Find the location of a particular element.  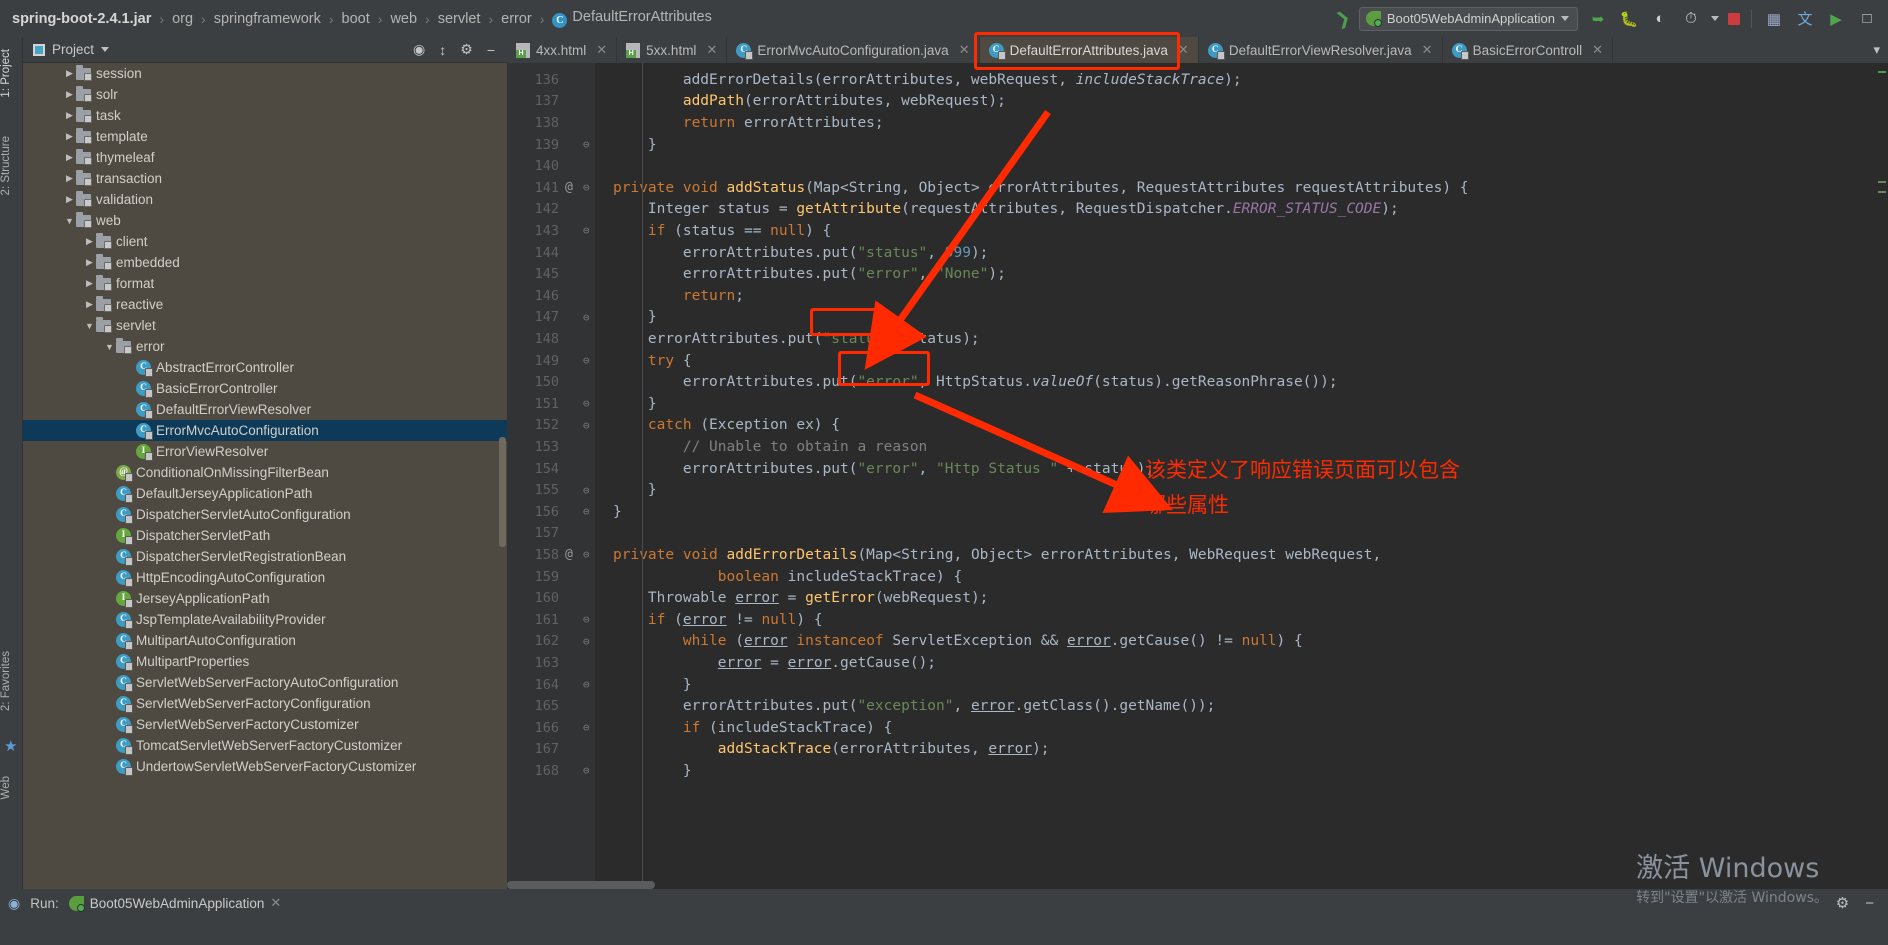

chevron-down-icon: ▾ is located at coordinates (1876, 50).